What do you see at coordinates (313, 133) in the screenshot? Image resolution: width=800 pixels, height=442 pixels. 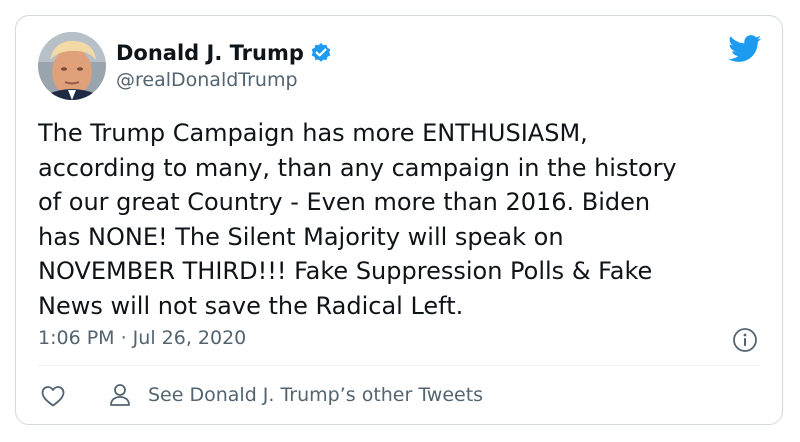 I see `tweet-text-line: The Trump Campaign has more ENTHUSIASM,` at bounding box center [313, 133].